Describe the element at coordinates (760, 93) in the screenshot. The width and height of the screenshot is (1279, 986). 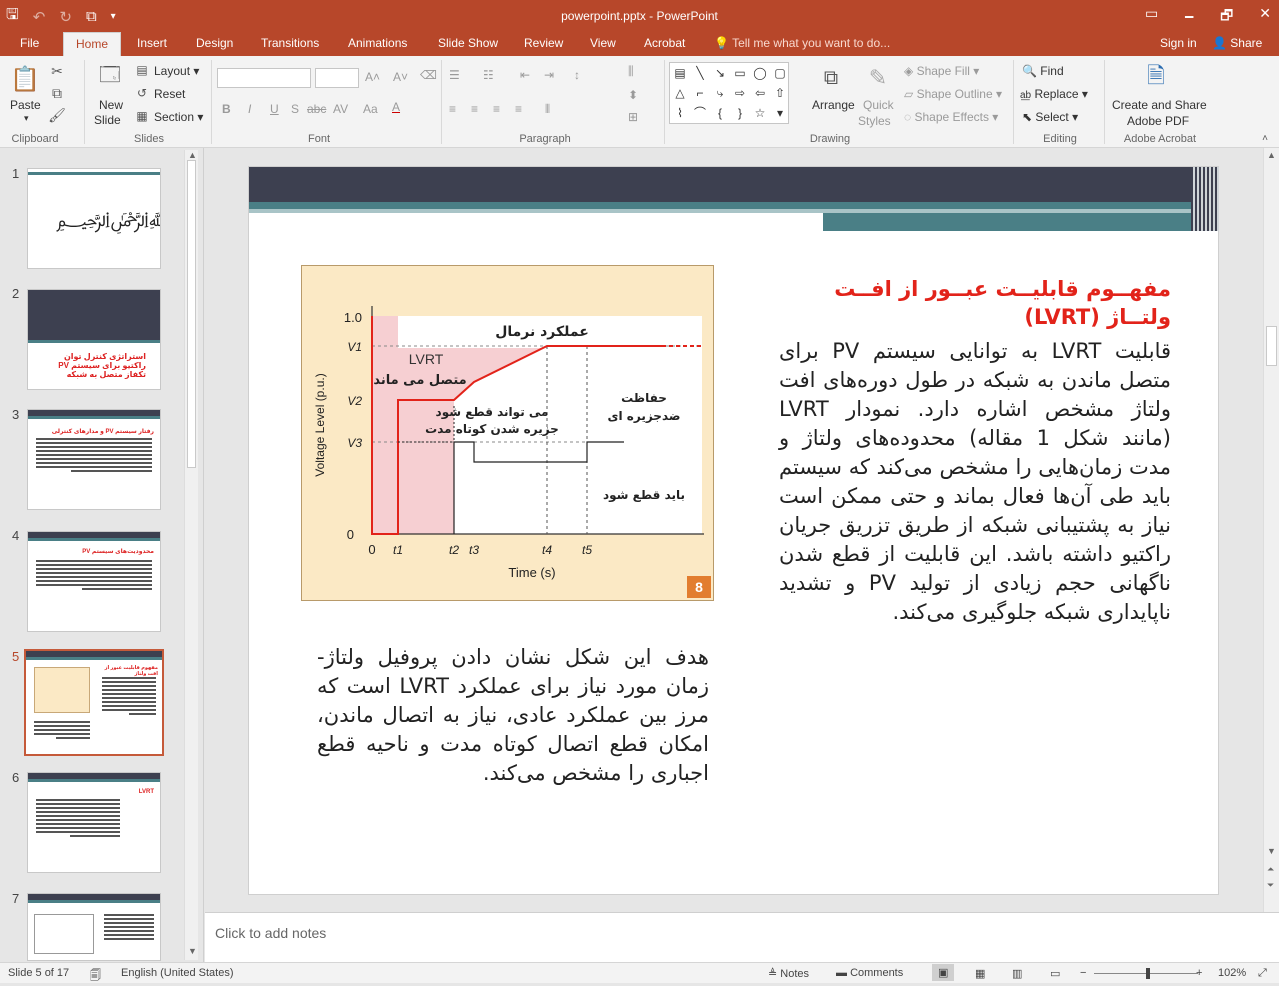
I see `left-arrow-shape-icon: ⇦` at that location.